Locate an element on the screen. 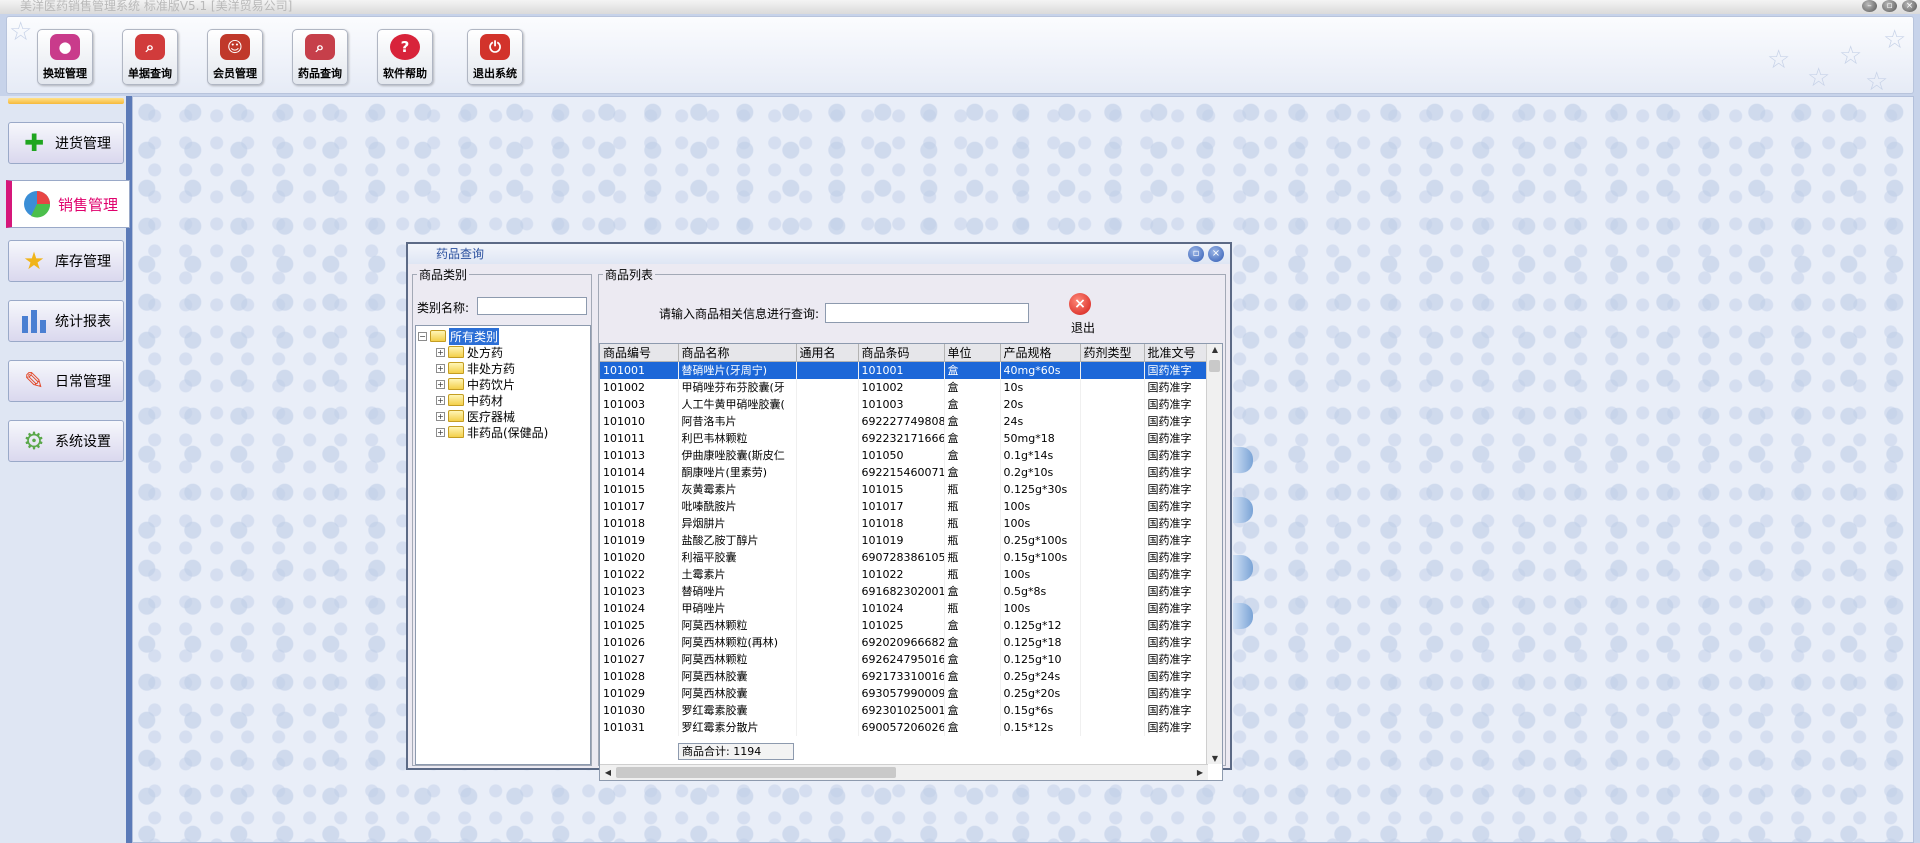 This screenshot has height=843, width=1920. nav-item-daily: ✎ 日常管理 is located at coordinates (66, 381).